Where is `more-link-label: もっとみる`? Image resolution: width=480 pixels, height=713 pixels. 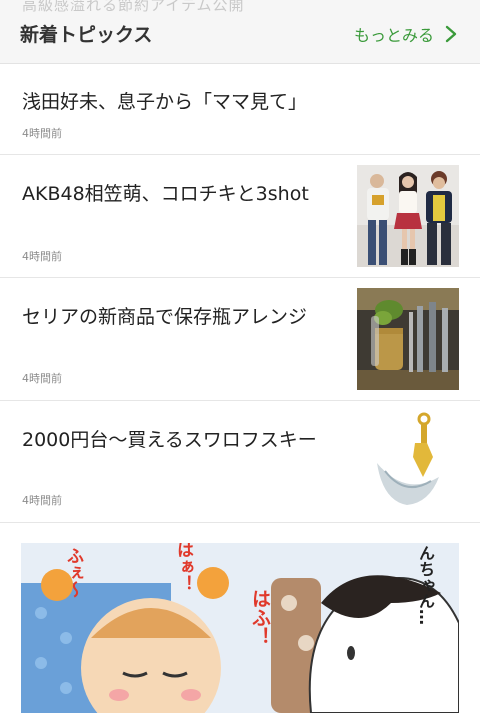 more-link-label: もっとみる is located at coordinates (393, 35).